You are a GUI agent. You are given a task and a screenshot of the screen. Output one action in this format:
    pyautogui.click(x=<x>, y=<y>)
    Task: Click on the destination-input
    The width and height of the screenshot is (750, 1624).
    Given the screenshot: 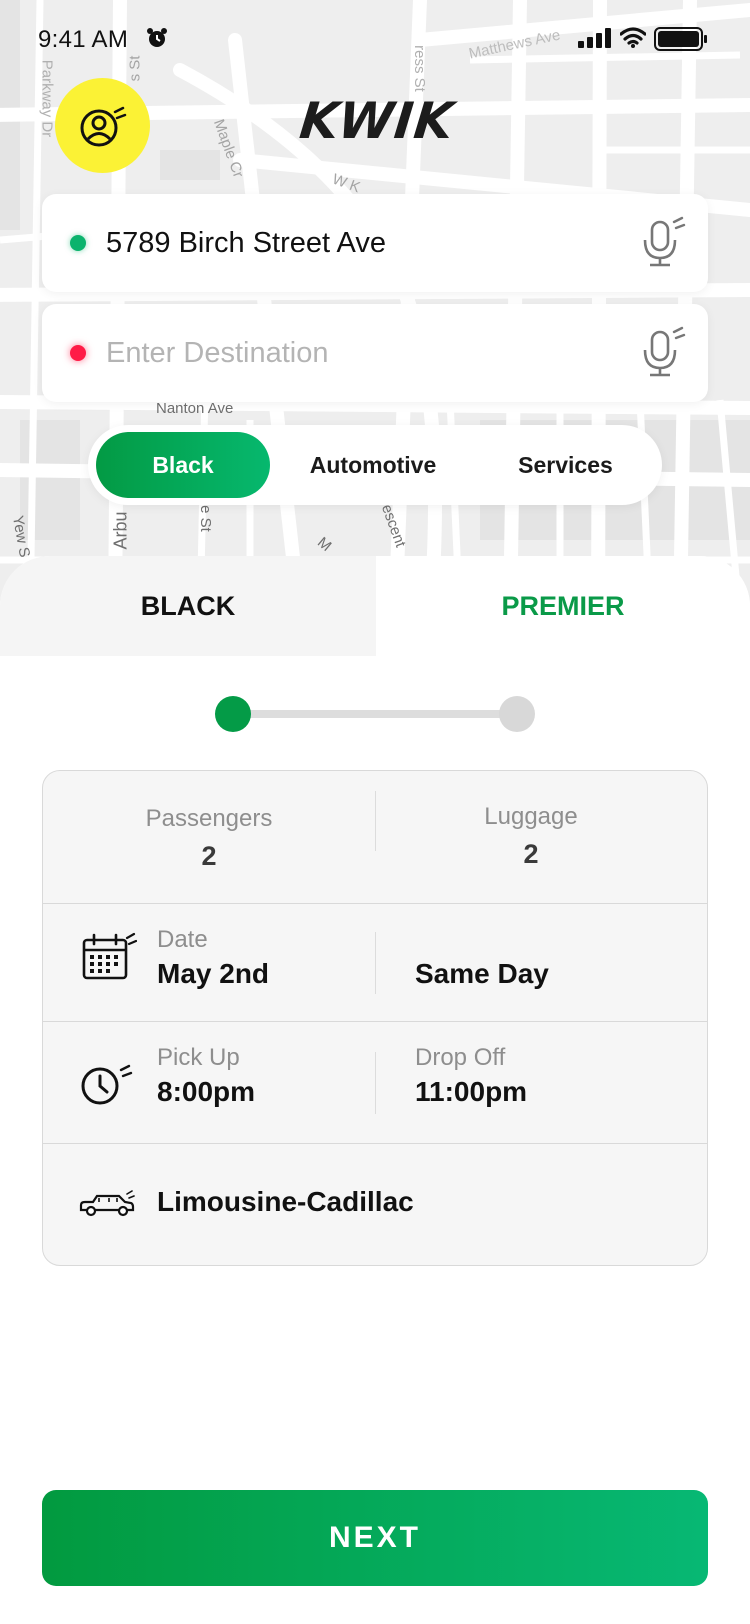 What is the action you would take?
    pyautogui.click(x=356, y=353)
    